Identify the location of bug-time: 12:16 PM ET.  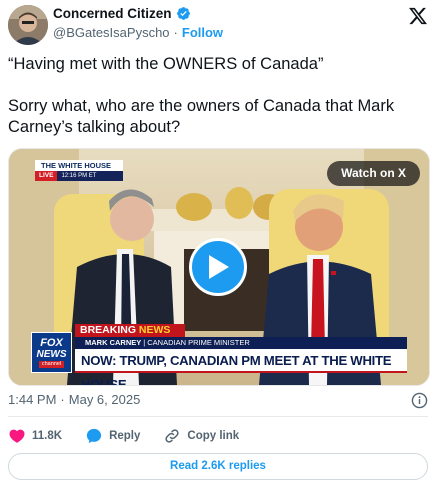
(79, 176).